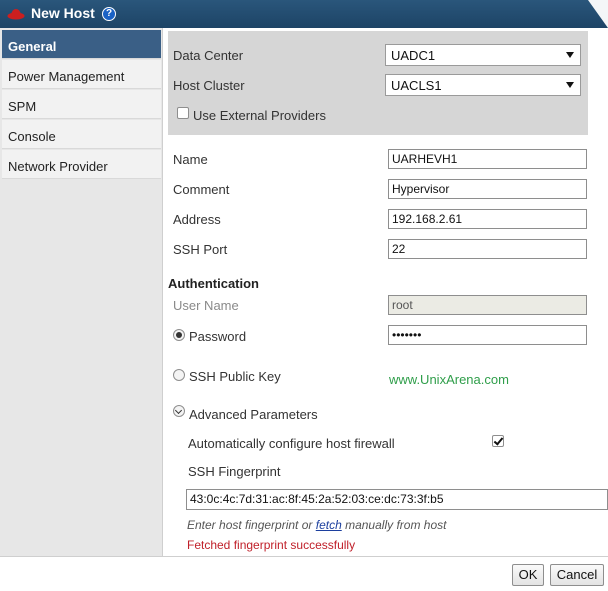 This screenshot has width=608, height=591. I want to click on ssh-fingerprint-label: SSH Fingerprint, so click(234, 471).